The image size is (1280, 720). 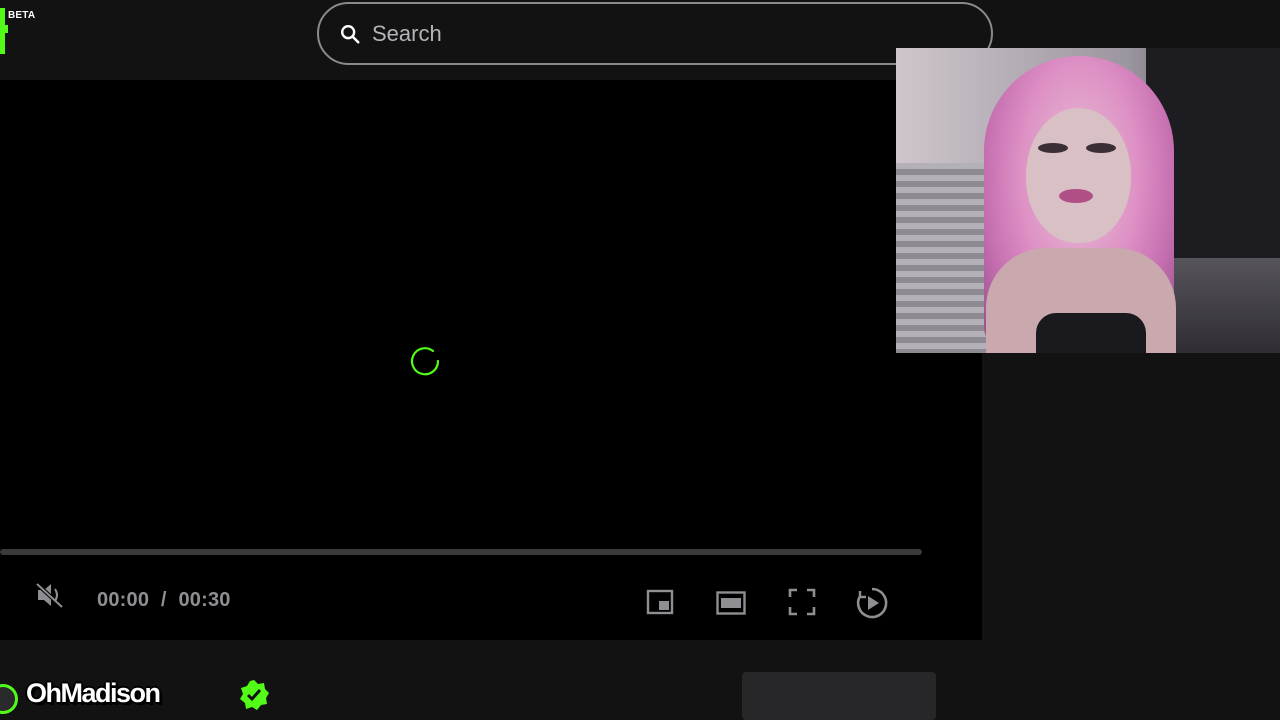 I want to click on follow-button, so click(x=839, y=696).